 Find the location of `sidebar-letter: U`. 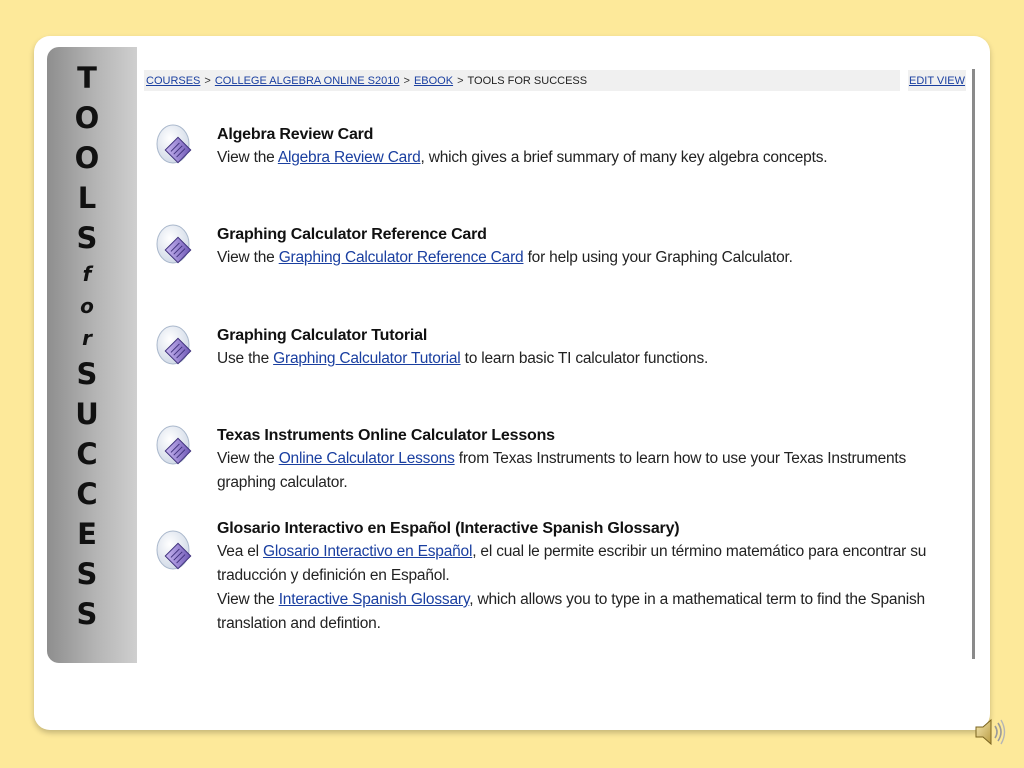

sidebar-letter: U is located at coordinates (87, 414).